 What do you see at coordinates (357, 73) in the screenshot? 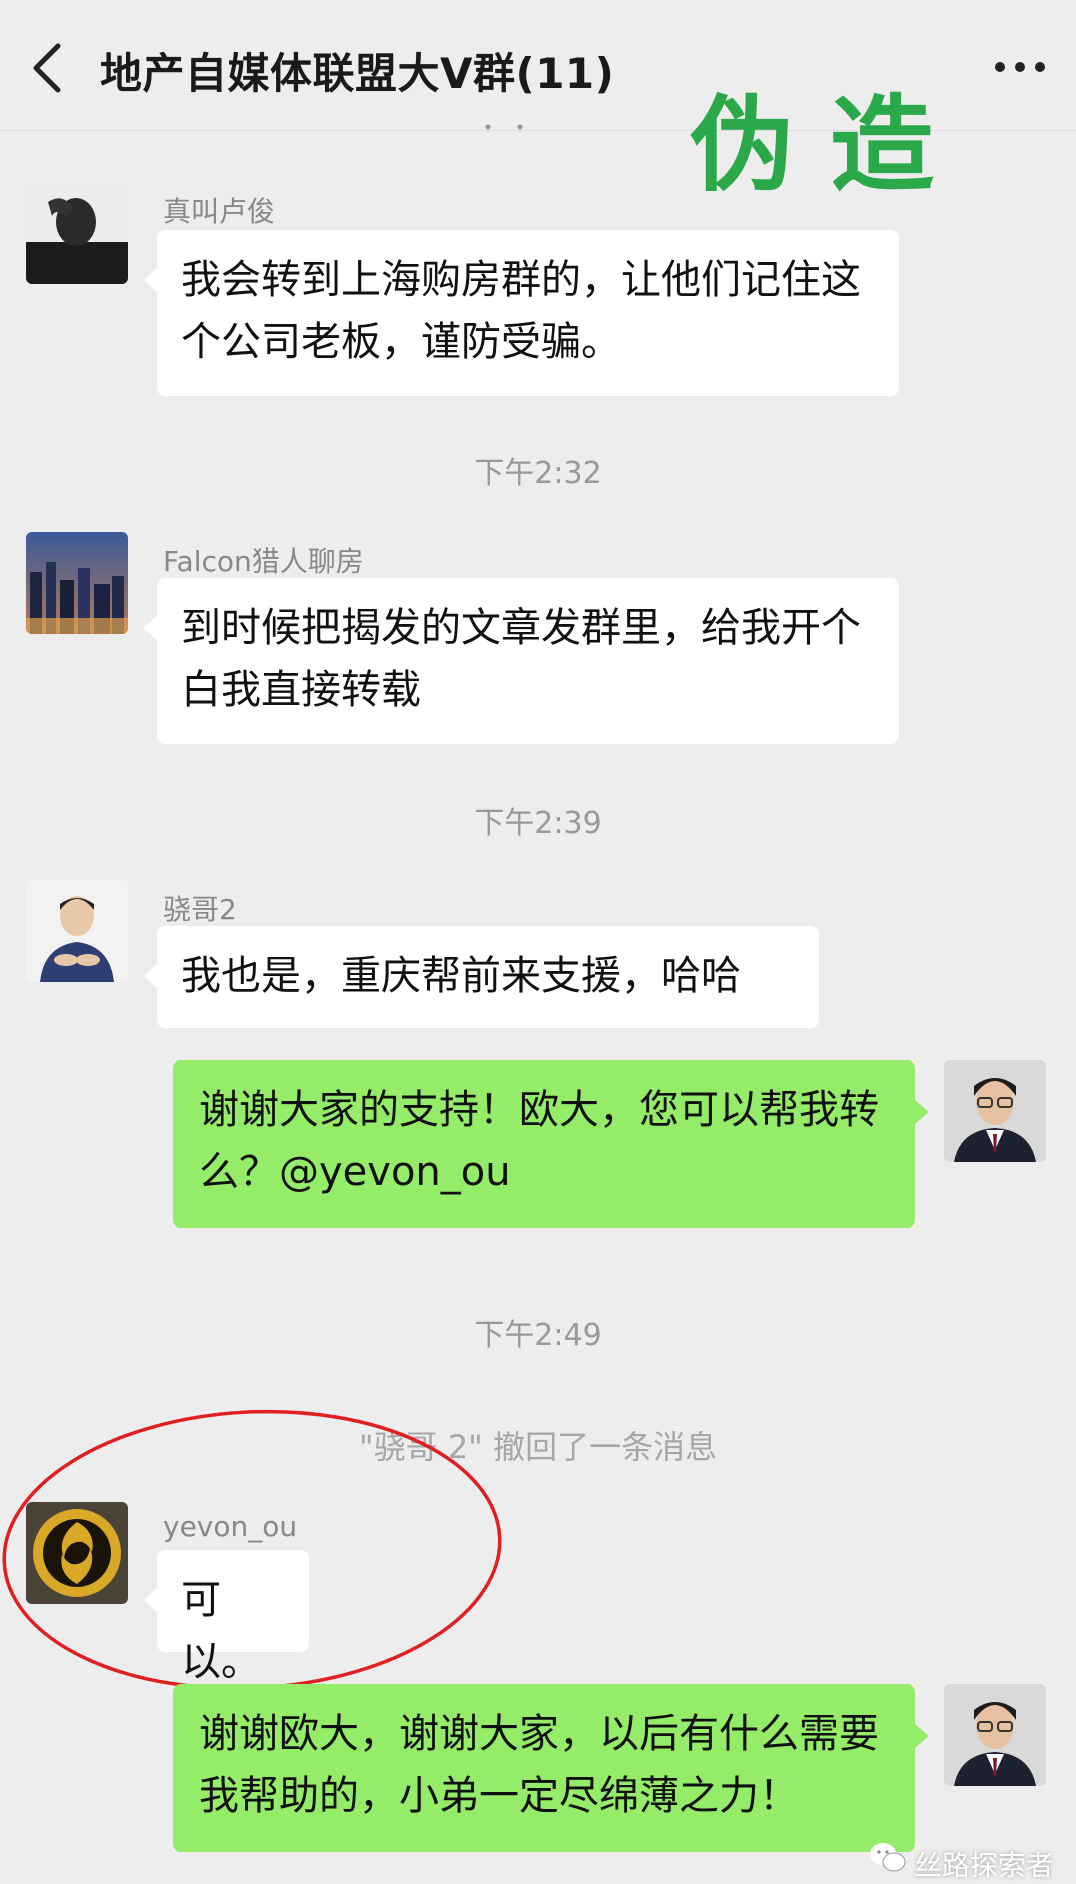
I see `chat-title: 地产自媒体联盟大V群(11)` at bounding box center [357, 73].